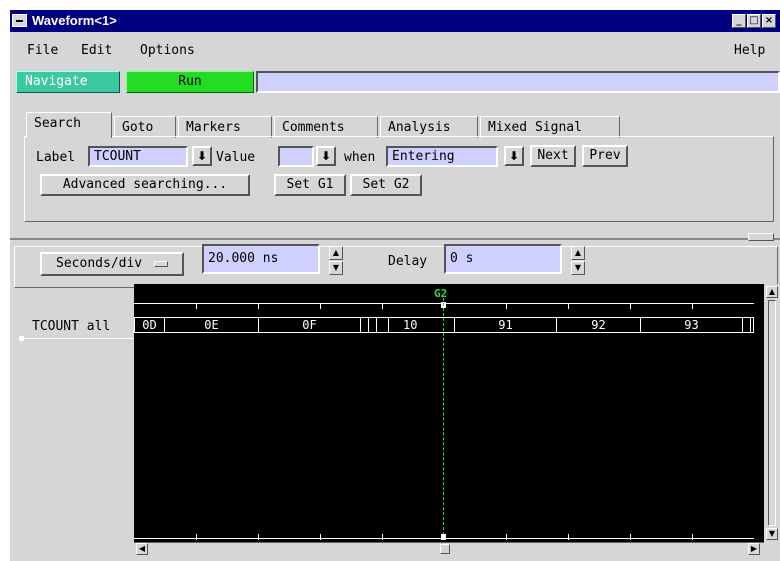 The width and height of the screenshot is (780, 561). What do you see at coordinates (749, 50) in the screenshot?
I see `menu-help: Help` at bounding box center [749, 50].